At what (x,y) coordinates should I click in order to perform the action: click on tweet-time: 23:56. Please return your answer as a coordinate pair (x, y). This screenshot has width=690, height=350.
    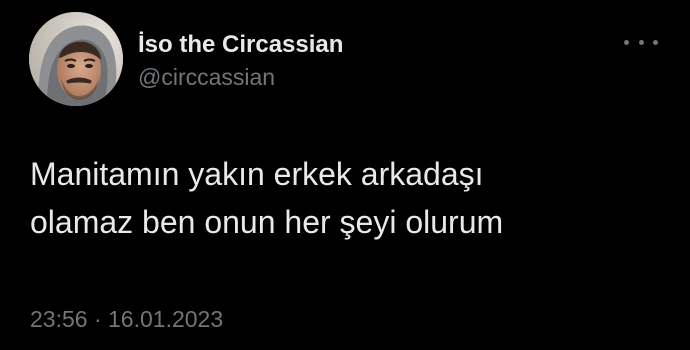
    Looking at the image, I should click on (59, 319).